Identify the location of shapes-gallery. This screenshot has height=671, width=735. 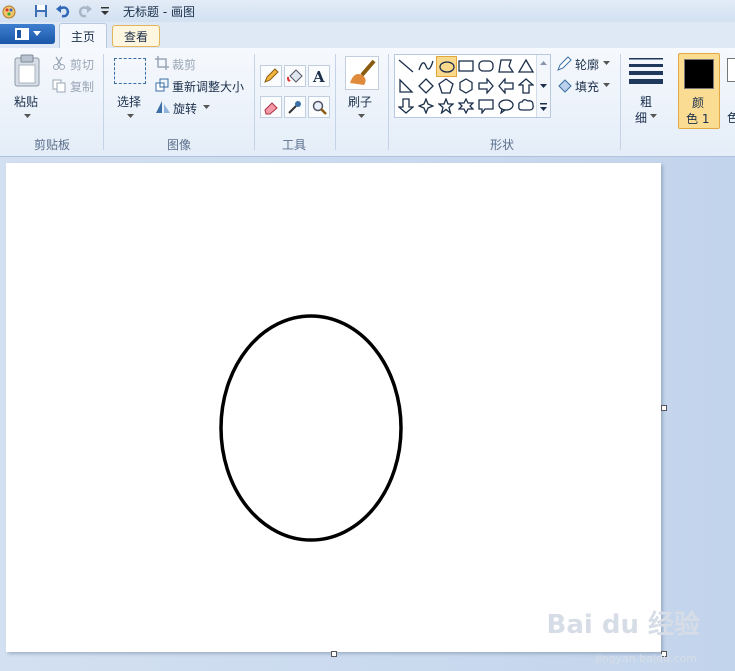
(472, 86).